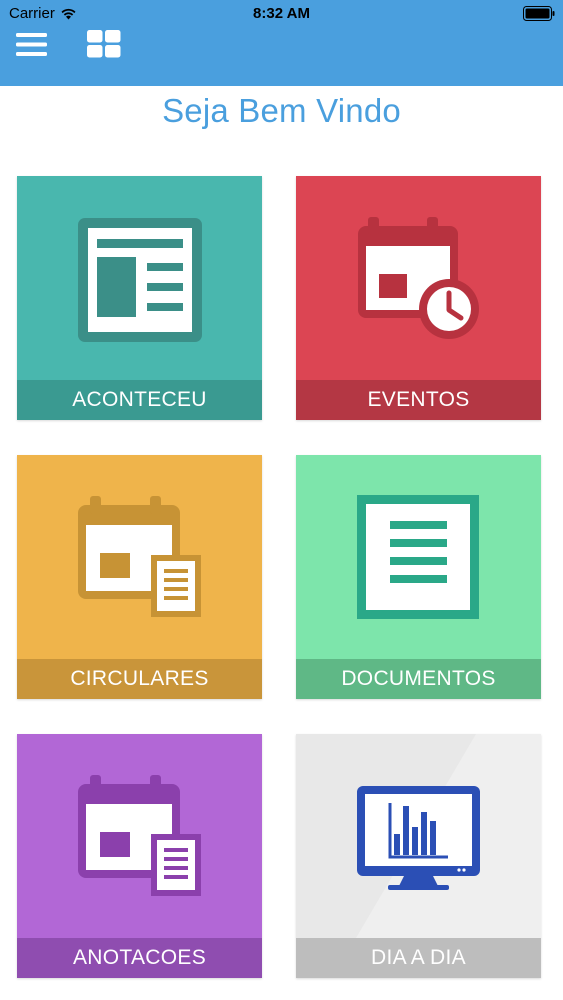 The height and width of the screenshot is (1000, 563). I want to click on tile-eventos: EVENTOS, so click(418, 298).